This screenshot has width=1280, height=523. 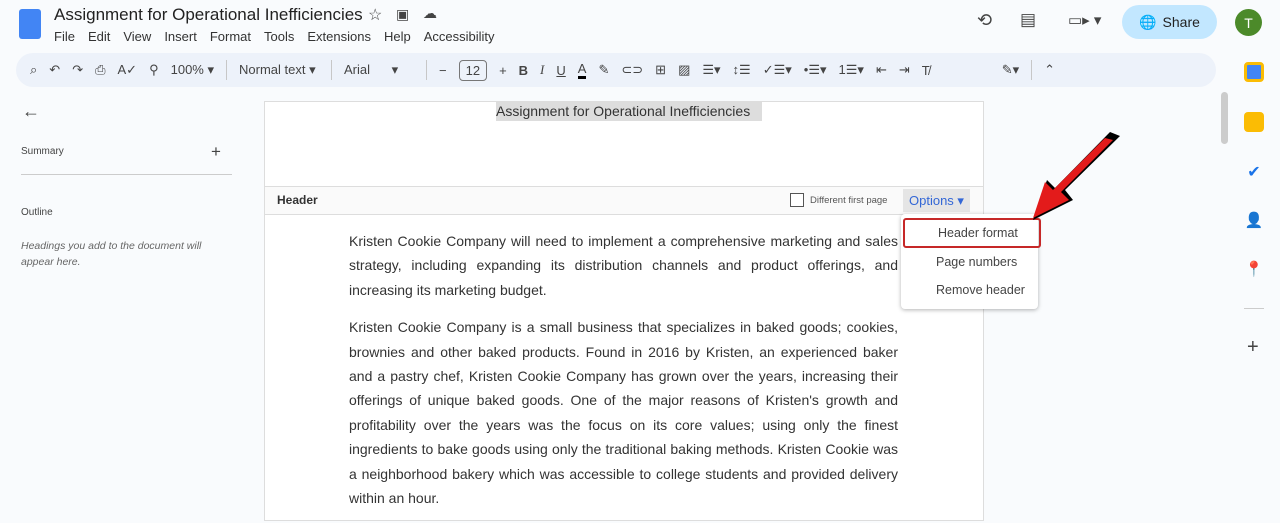 I want to click on menu-item-remove-header: Remove header, so click(x=969, y=290).